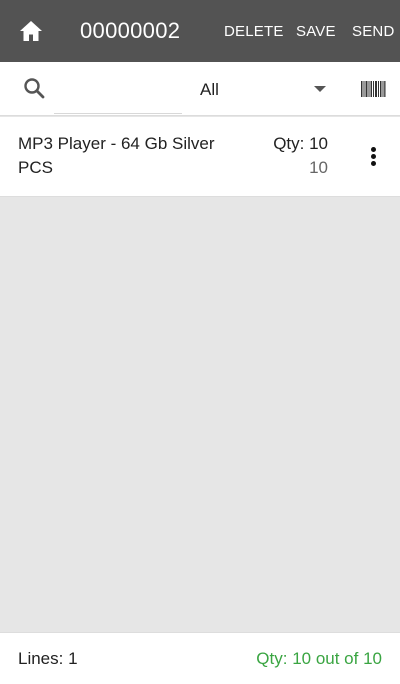 The image size is (400, 684). I want to click on search-input-underline, so click(118, 113).